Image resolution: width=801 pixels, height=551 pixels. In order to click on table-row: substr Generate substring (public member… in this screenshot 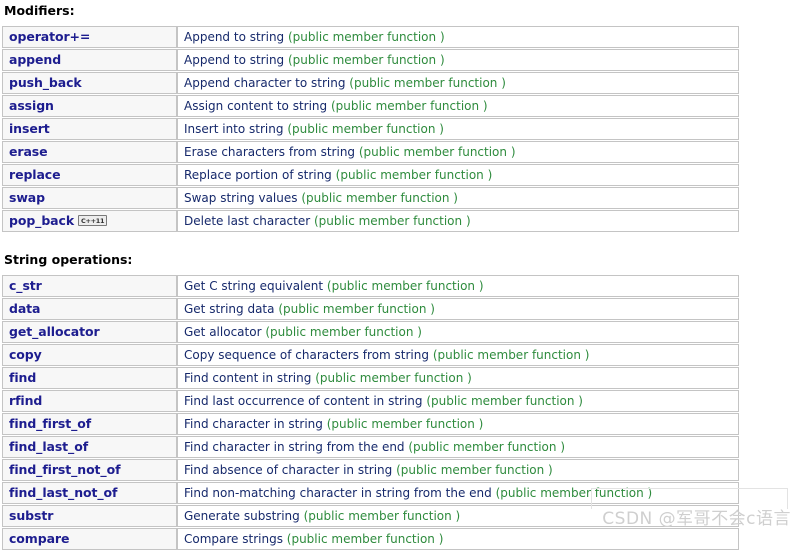, I will do `click(370, 516)`.